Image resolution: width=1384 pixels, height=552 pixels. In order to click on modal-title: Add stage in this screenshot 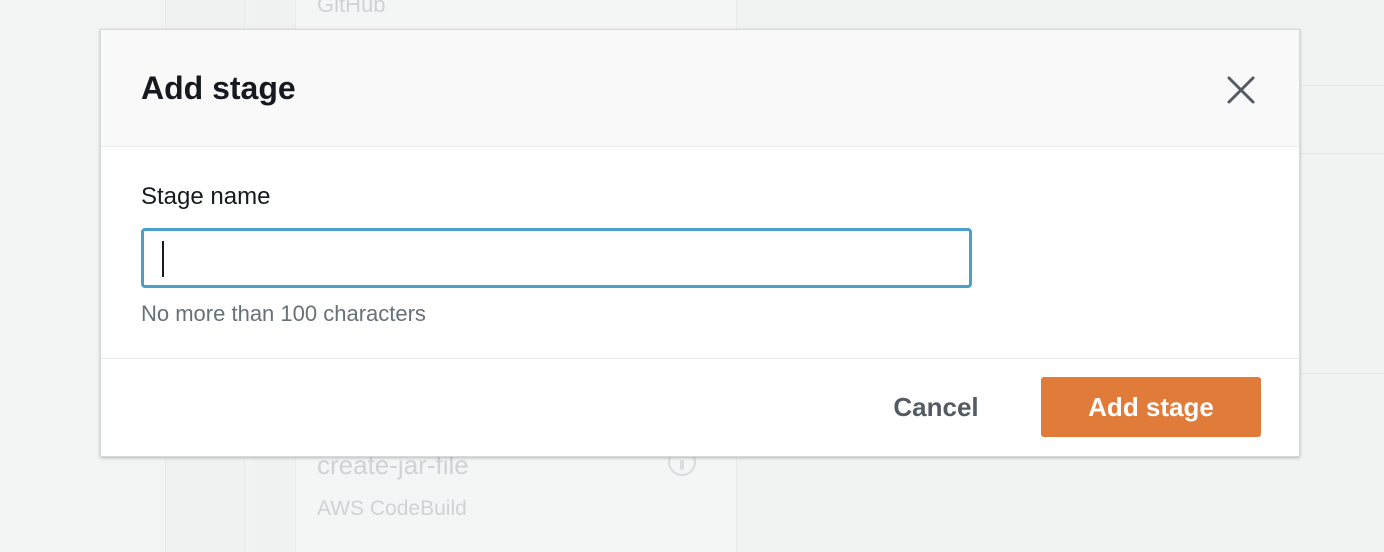, I will do `click(218, 88)`.